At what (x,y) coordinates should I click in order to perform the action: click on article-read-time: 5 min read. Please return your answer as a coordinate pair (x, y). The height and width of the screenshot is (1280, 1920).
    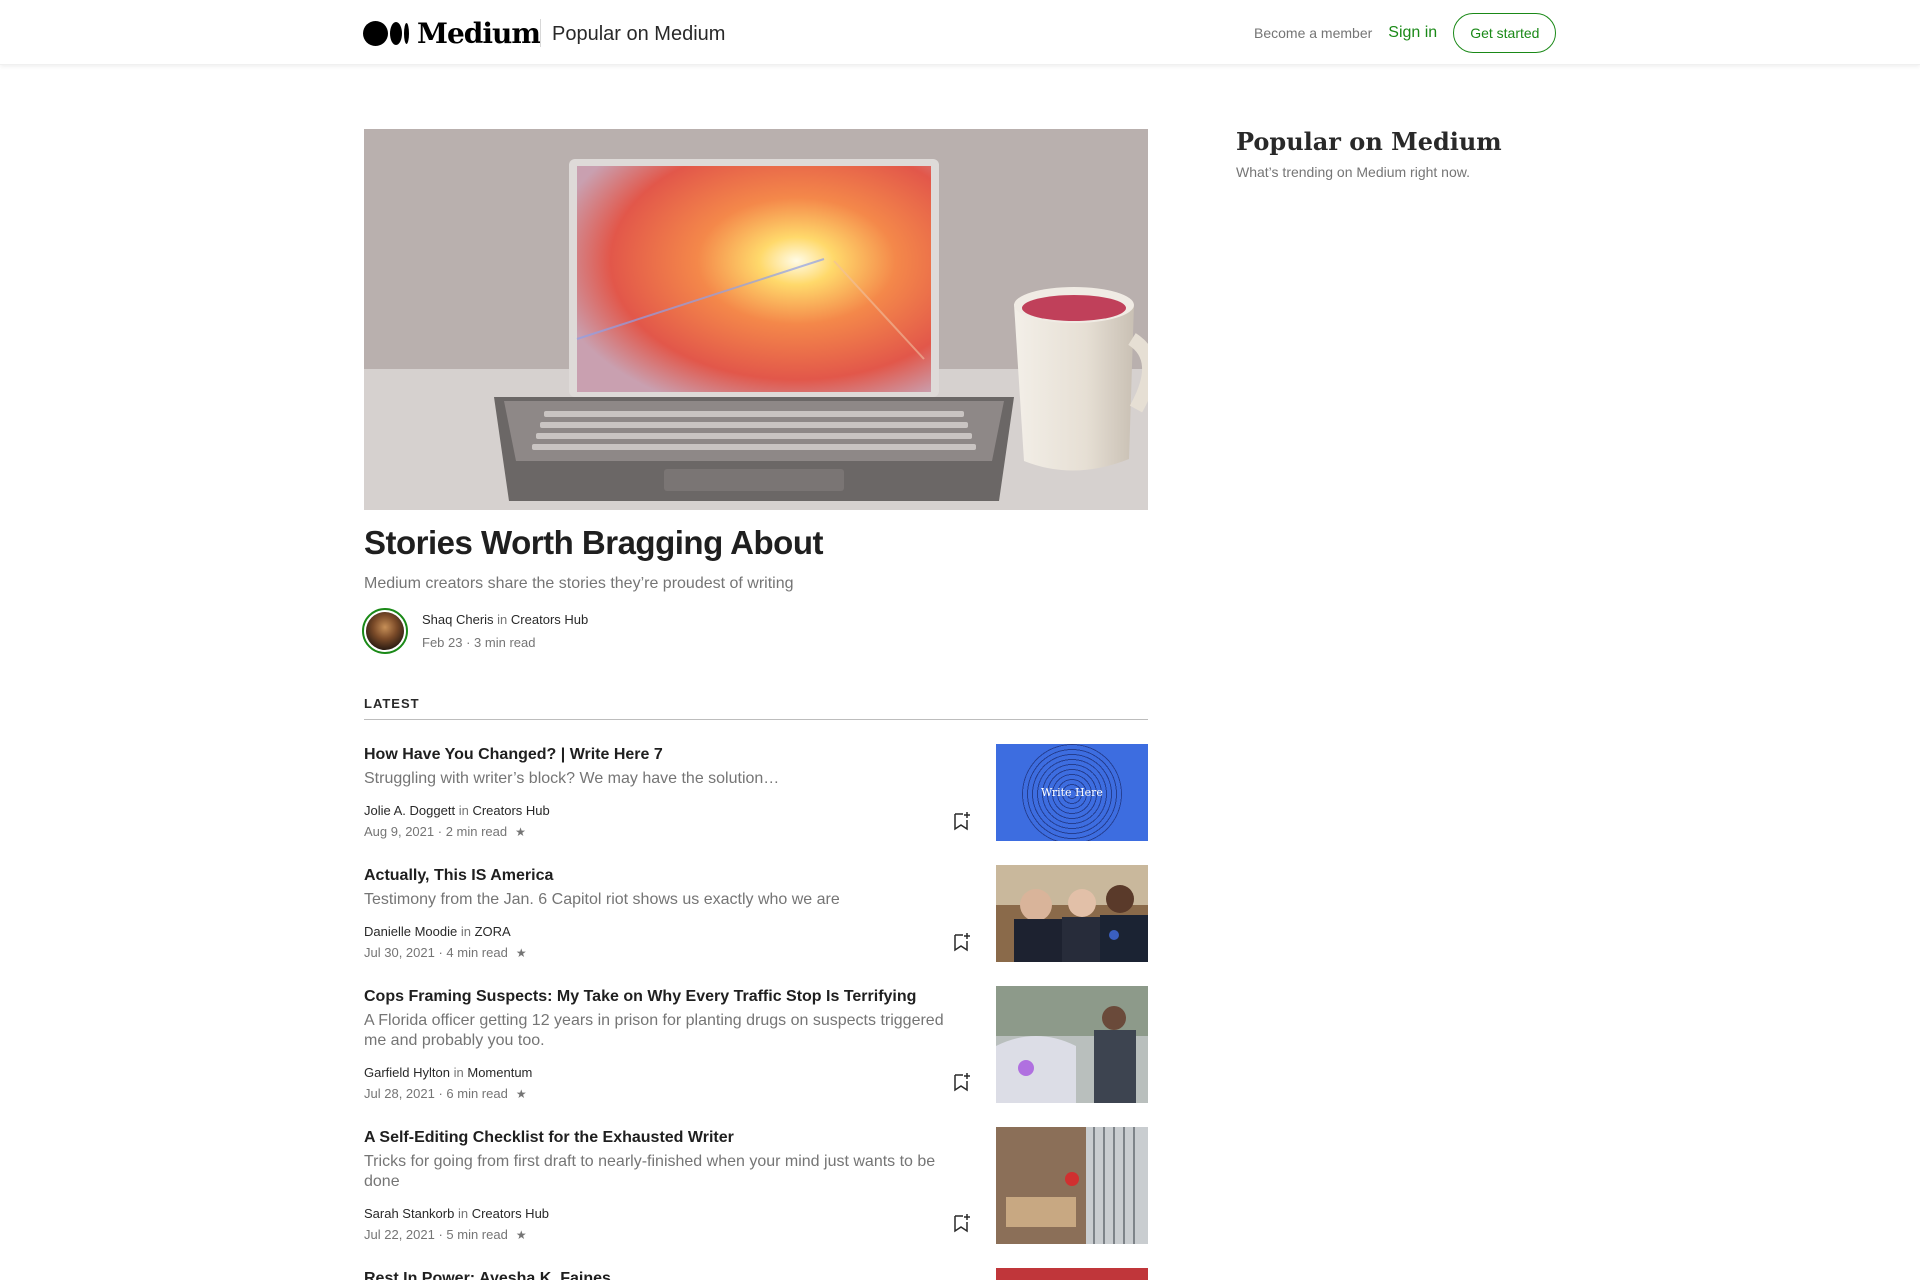
    Looking at the image, I should click on (477, 1234).